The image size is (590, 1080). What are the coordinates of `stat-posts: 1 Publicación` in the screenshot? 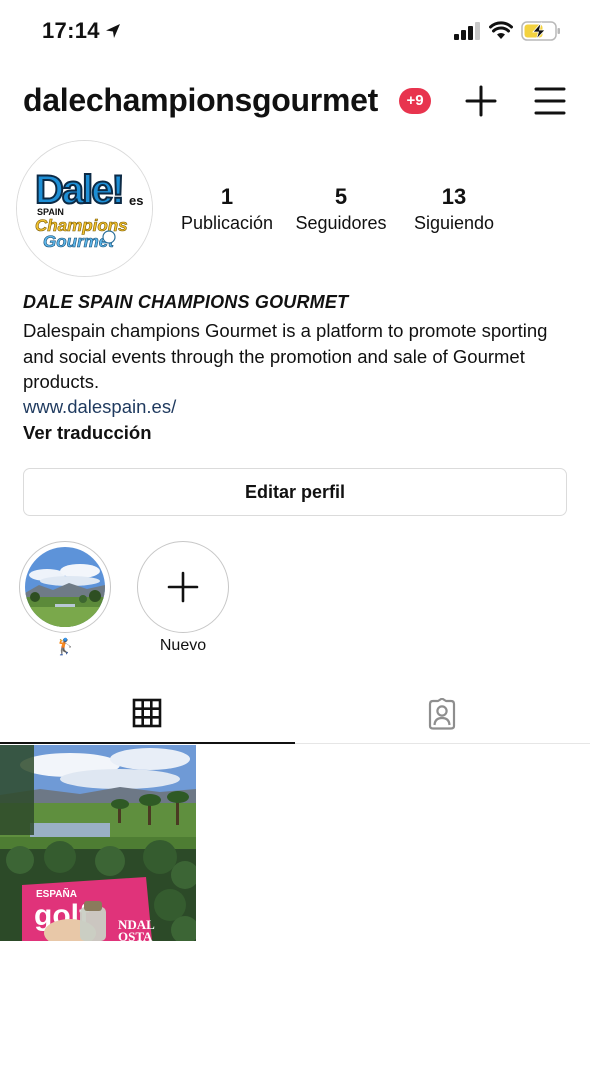 It's located at (227, 209).